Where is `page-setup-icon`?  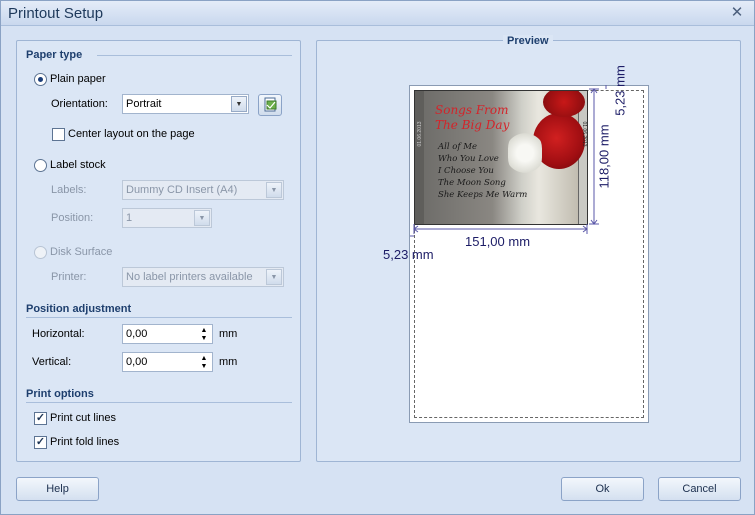
page-setup-icon is located at coordinates (270, 104).